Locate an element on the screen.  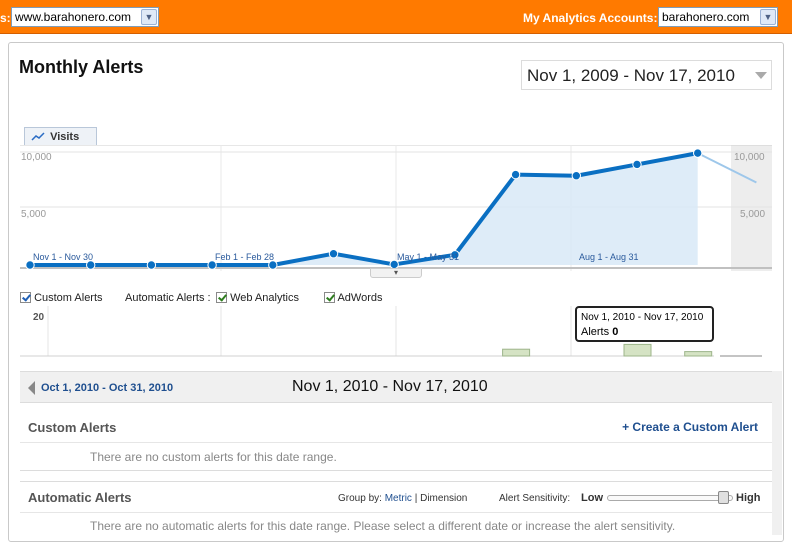
adwords-legend-label: AdWords is located at coordinates (360, 298).